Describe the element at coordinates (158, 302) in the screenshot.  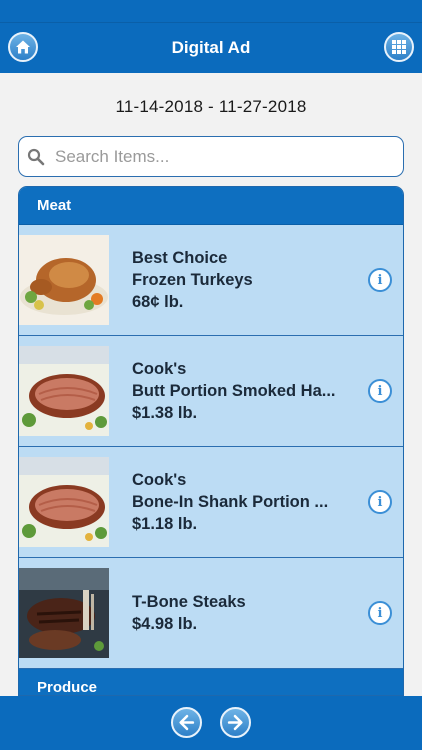
I see `item-price: 68¢ lb.` at that location.